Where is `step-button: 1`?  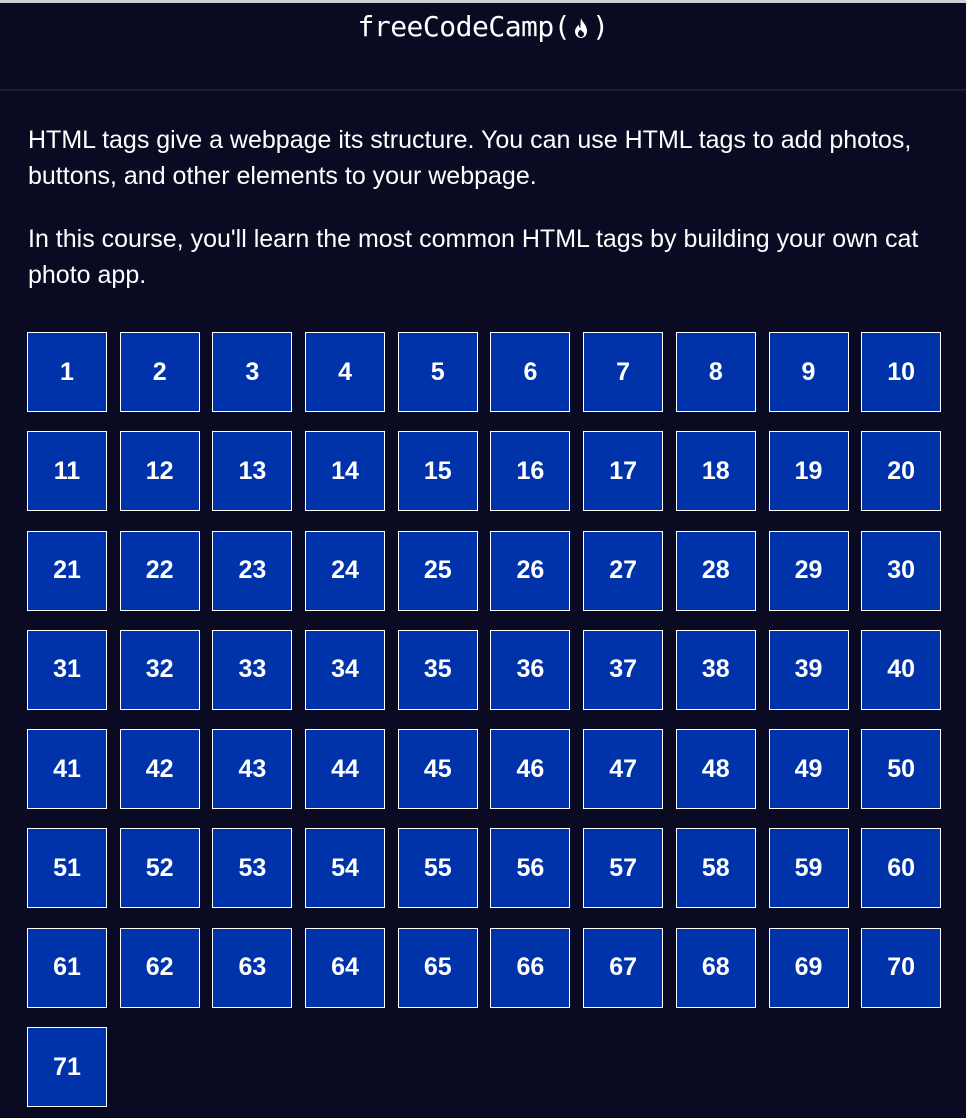
step-button: 1 is located at coordinates (67, 372).